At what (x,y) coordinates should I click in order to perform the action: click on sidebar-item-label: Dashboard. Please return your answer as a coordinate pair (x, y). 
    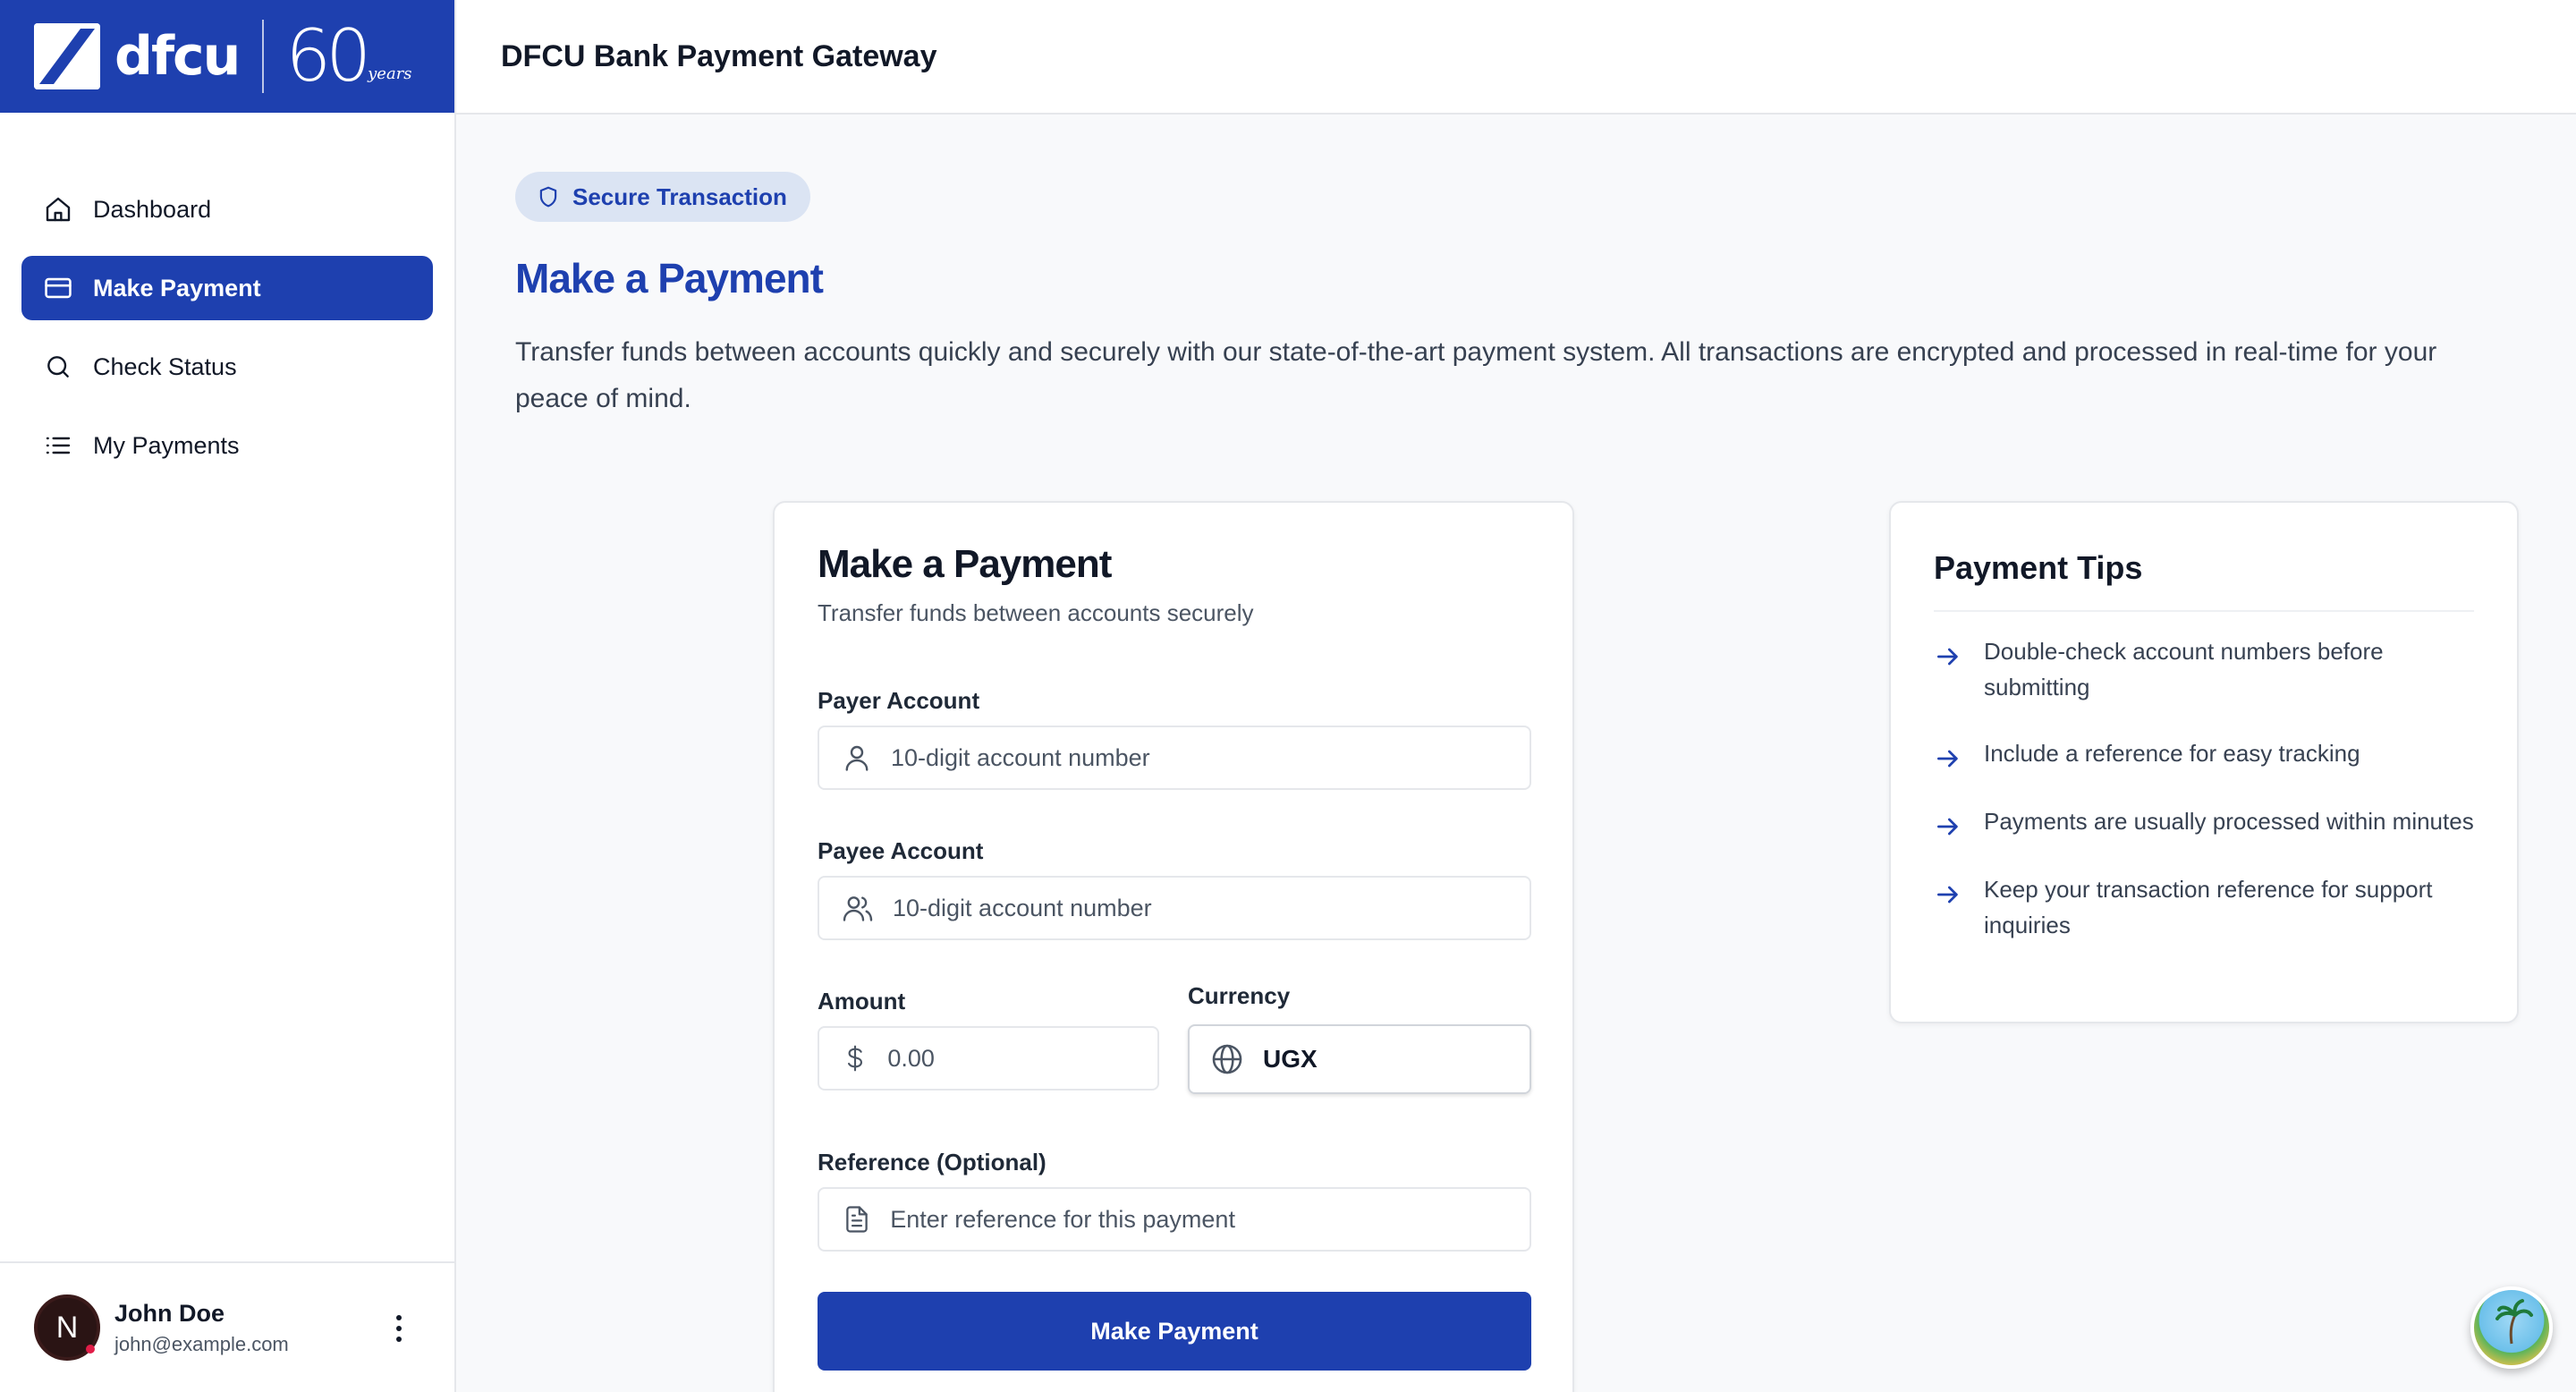
    Looking at the image, I should click on (152, 209).